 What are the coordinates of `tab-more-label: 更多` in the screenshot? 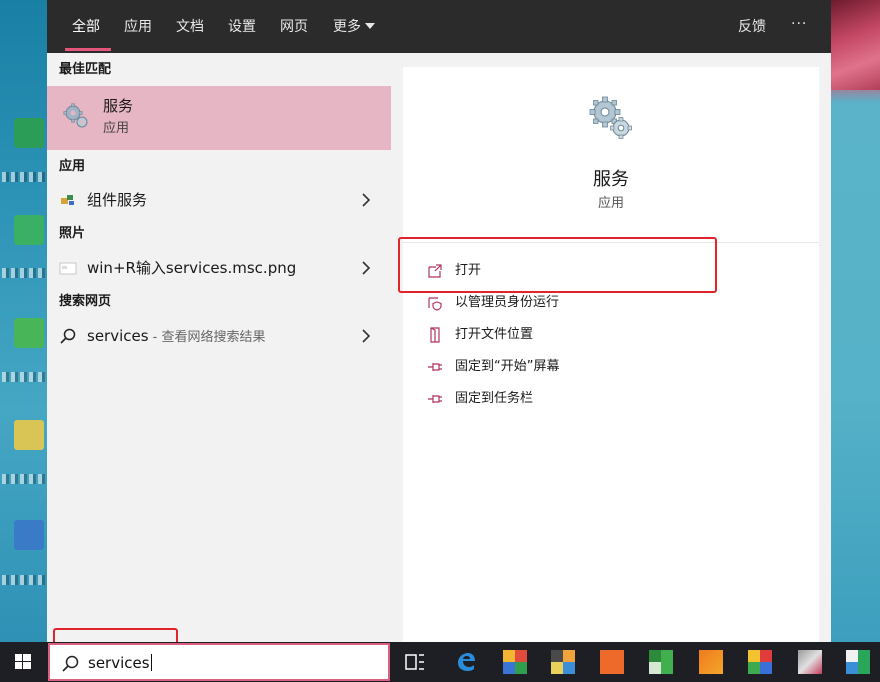 It's located at (347, 27).